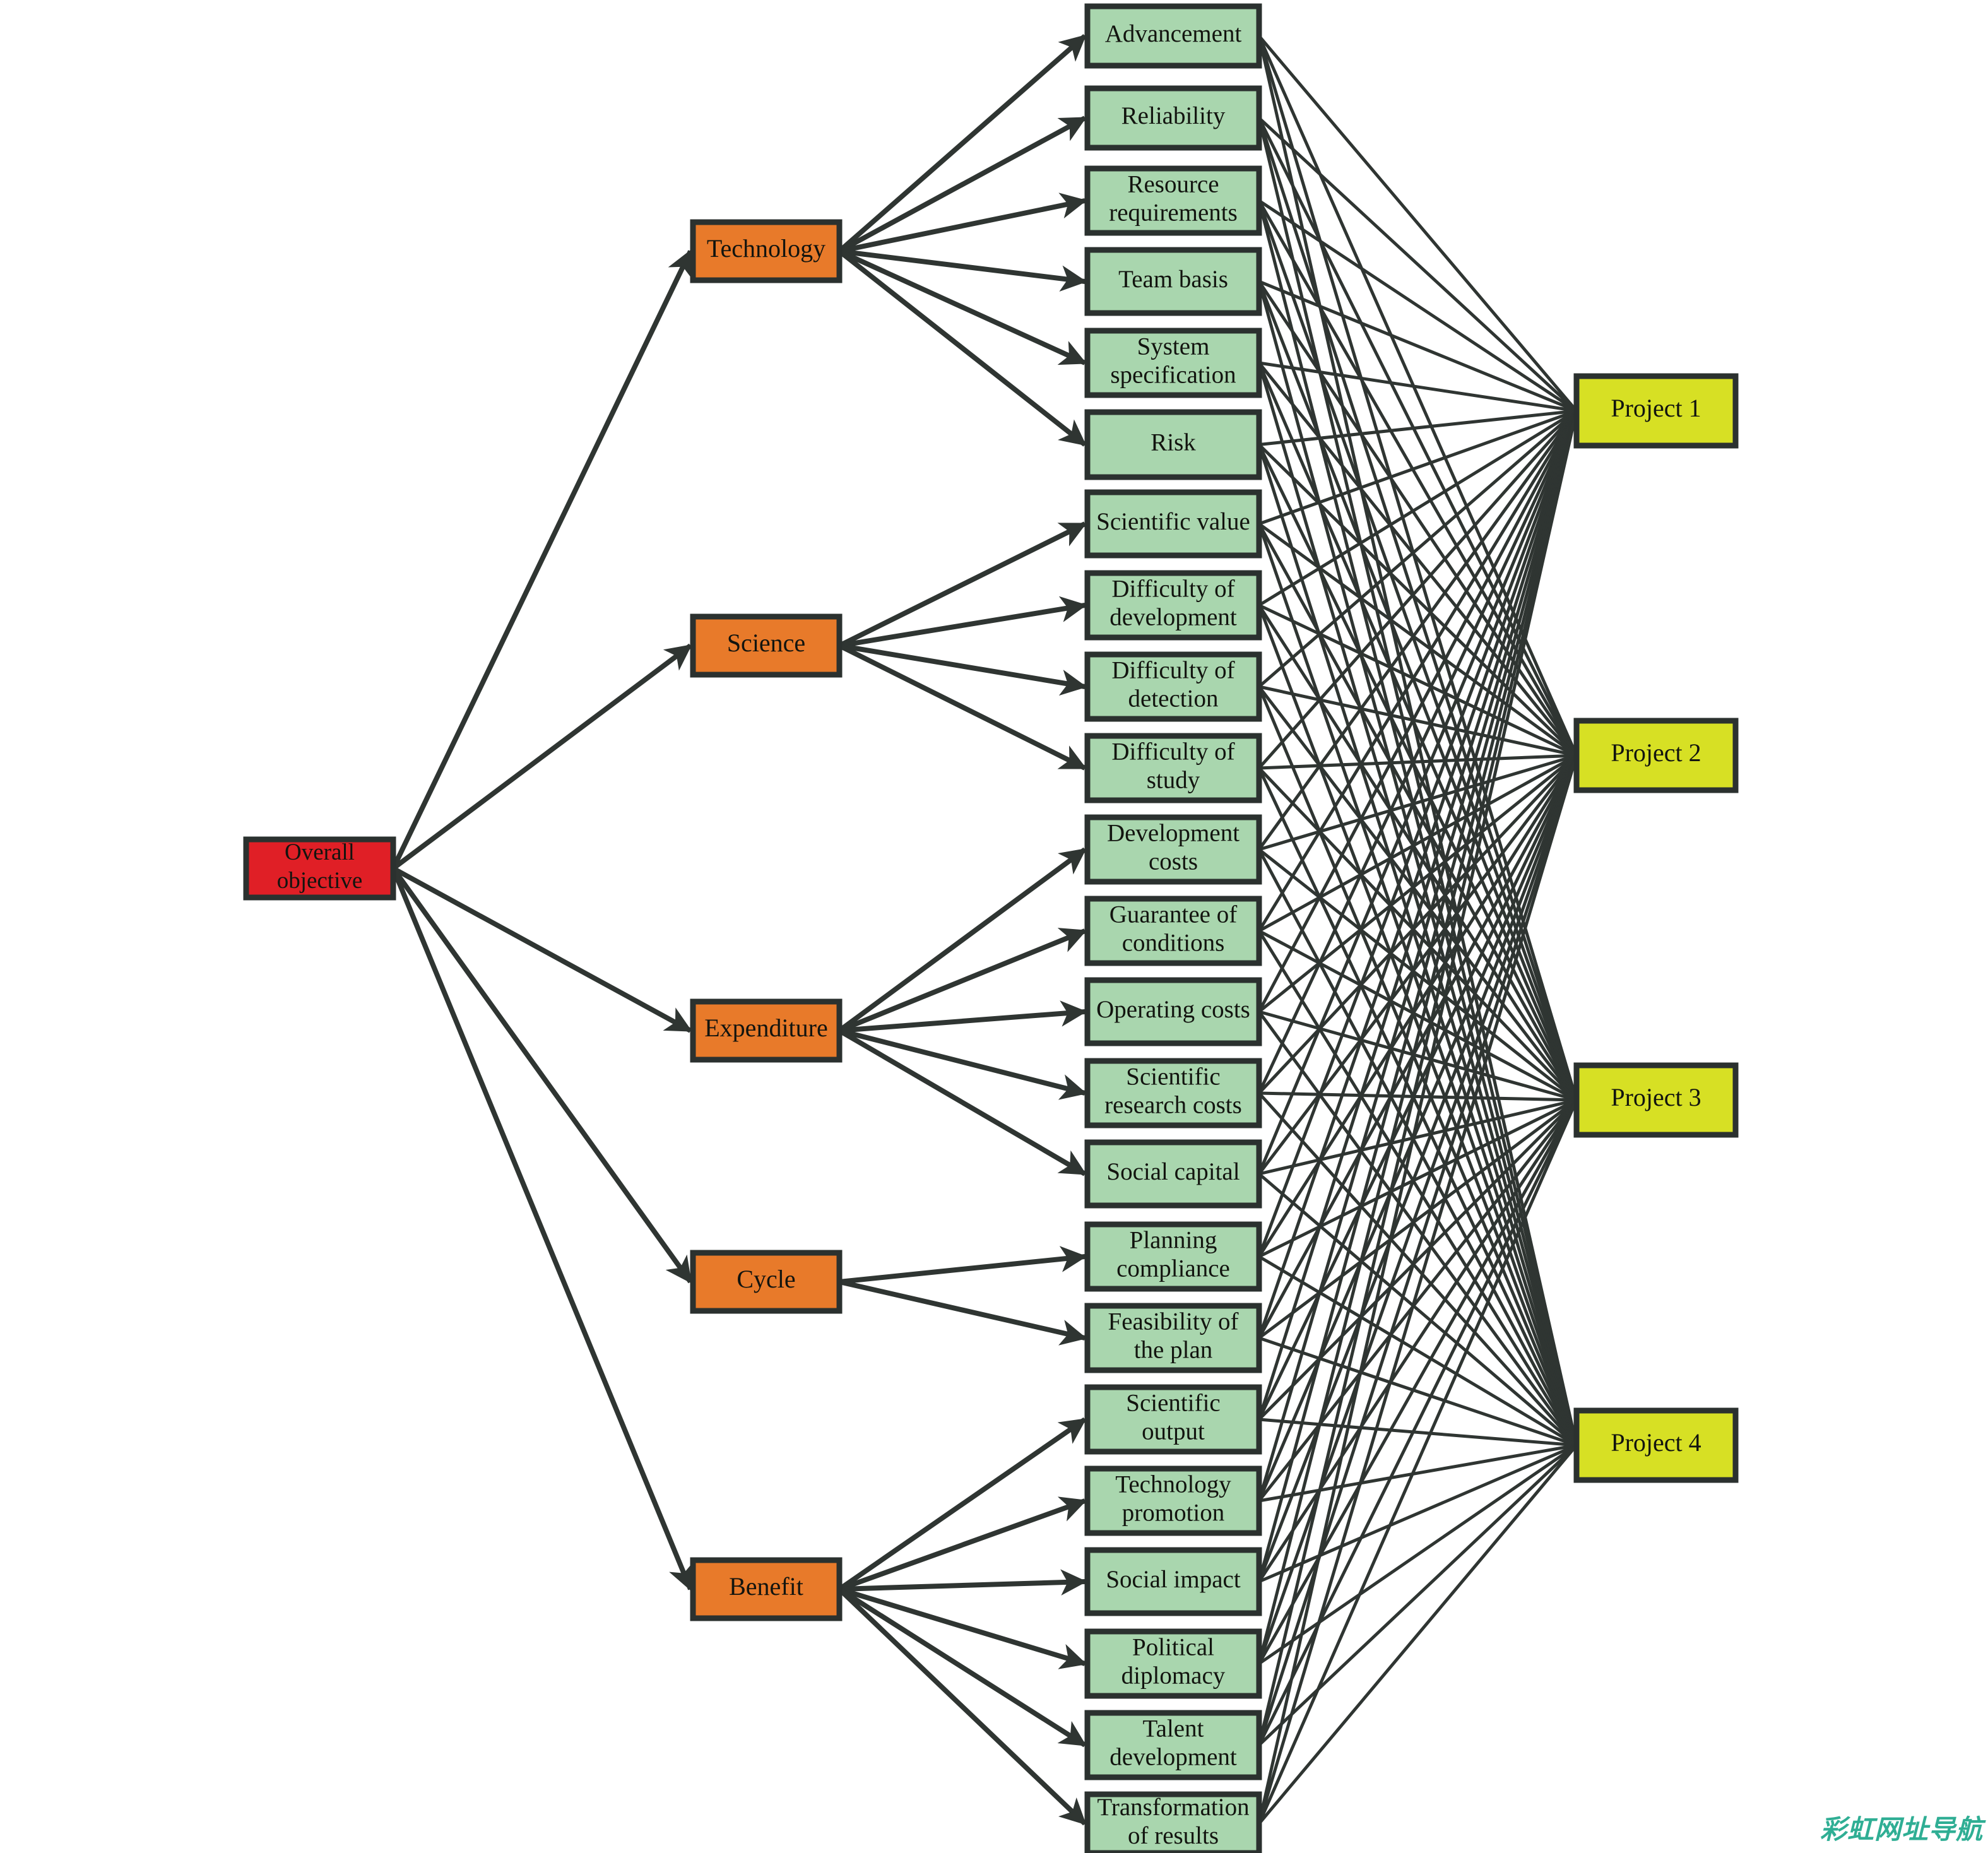  Describe the element at coordinates (1173, 1349) in the screenshot. I see `subcriterion-feasibility-plan-label: the plan` at that location.